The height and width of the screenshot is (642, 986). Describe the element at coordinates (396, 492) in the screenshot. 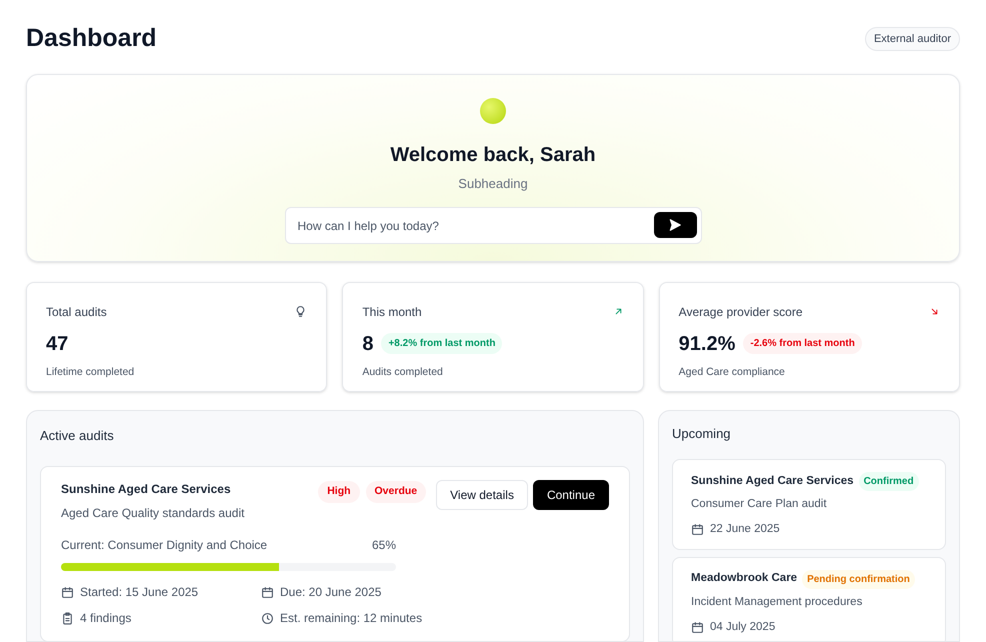

I see `status-badge: Overdue` at that location.